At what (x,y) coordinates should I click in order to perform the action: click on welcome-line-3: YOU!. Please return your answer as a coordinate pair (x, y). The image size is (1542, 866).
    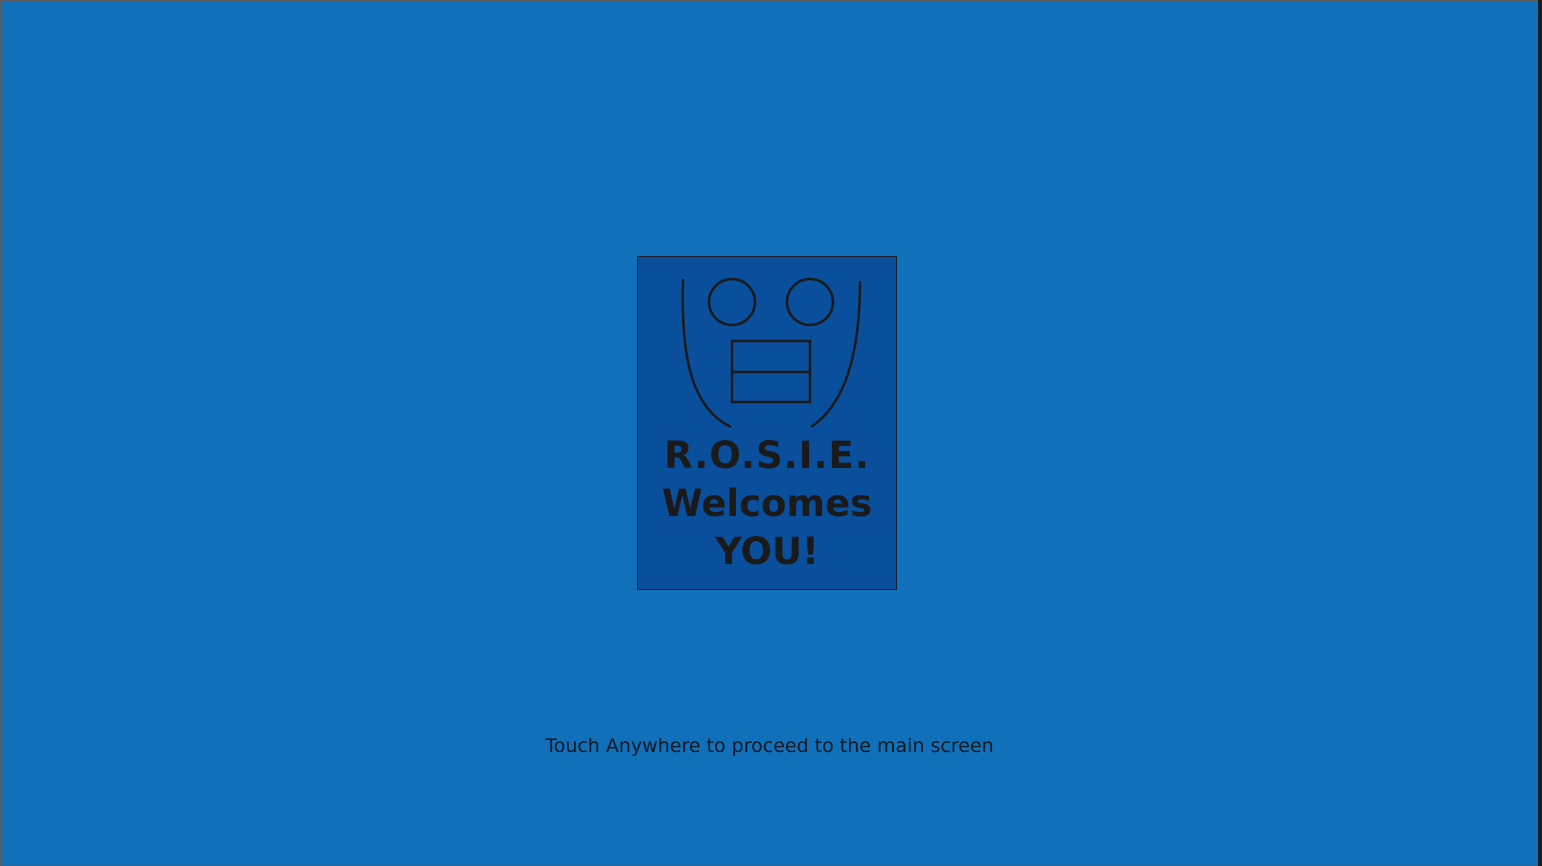
    Looking at the image, I should click on (767, 551).